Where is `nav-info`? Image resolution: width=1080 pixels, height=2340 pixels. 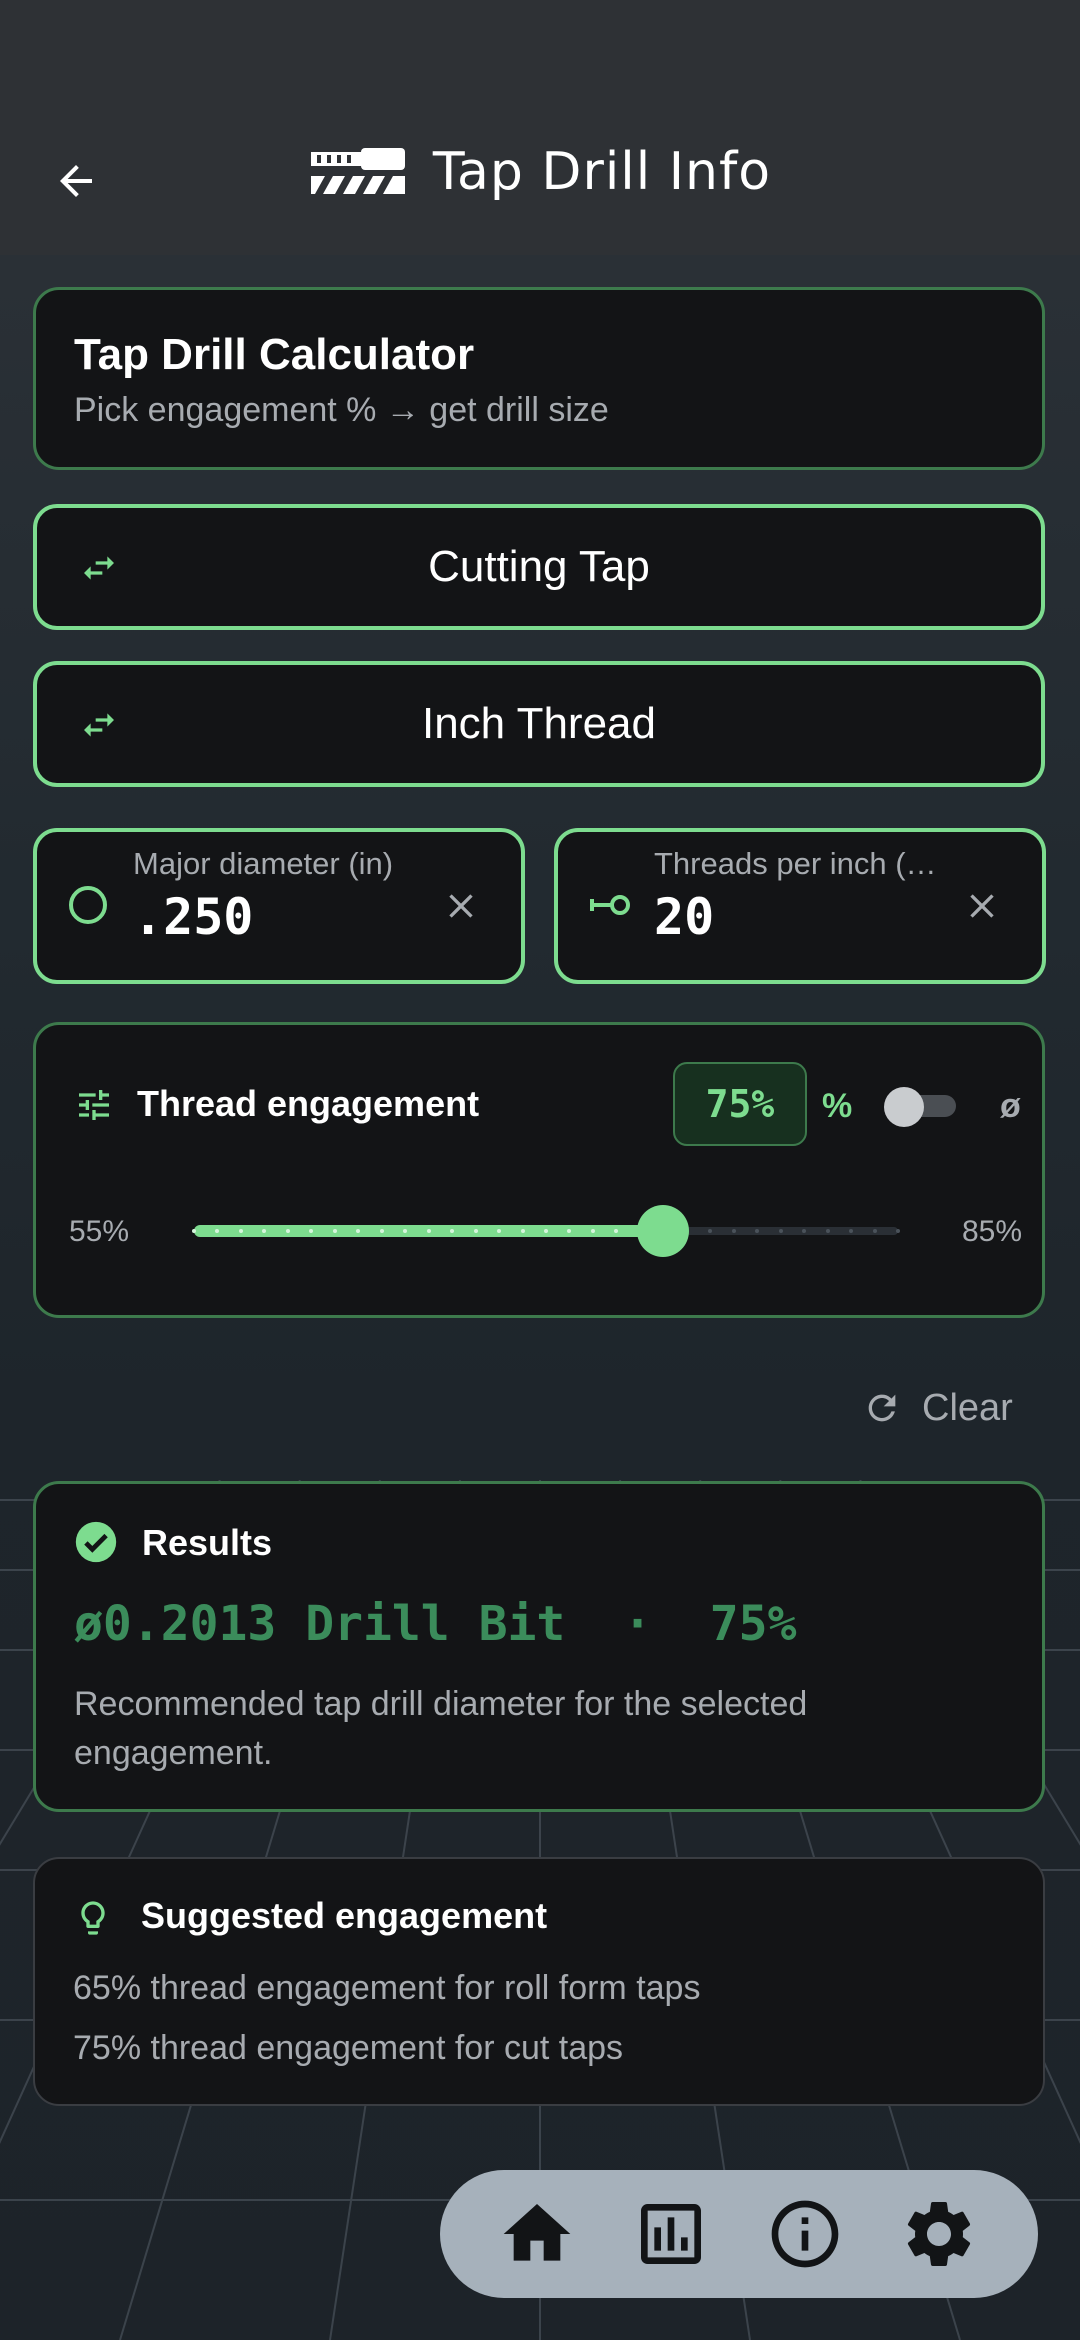
nav-info is located at coordinates (805, 2234).